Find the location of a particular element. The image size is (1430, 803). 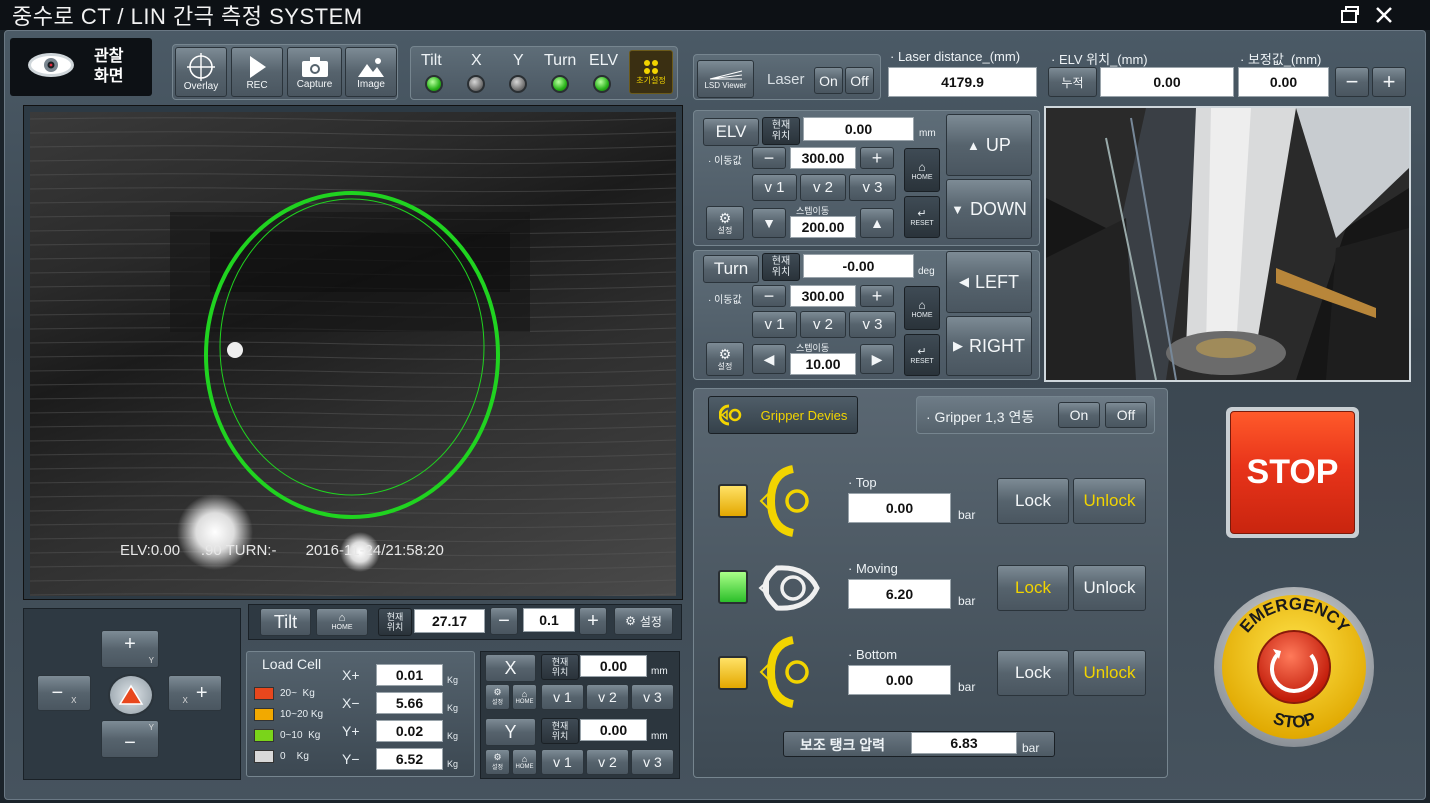

y-settings-button: ⚙ 설정 is located at coordinates (497, 762).